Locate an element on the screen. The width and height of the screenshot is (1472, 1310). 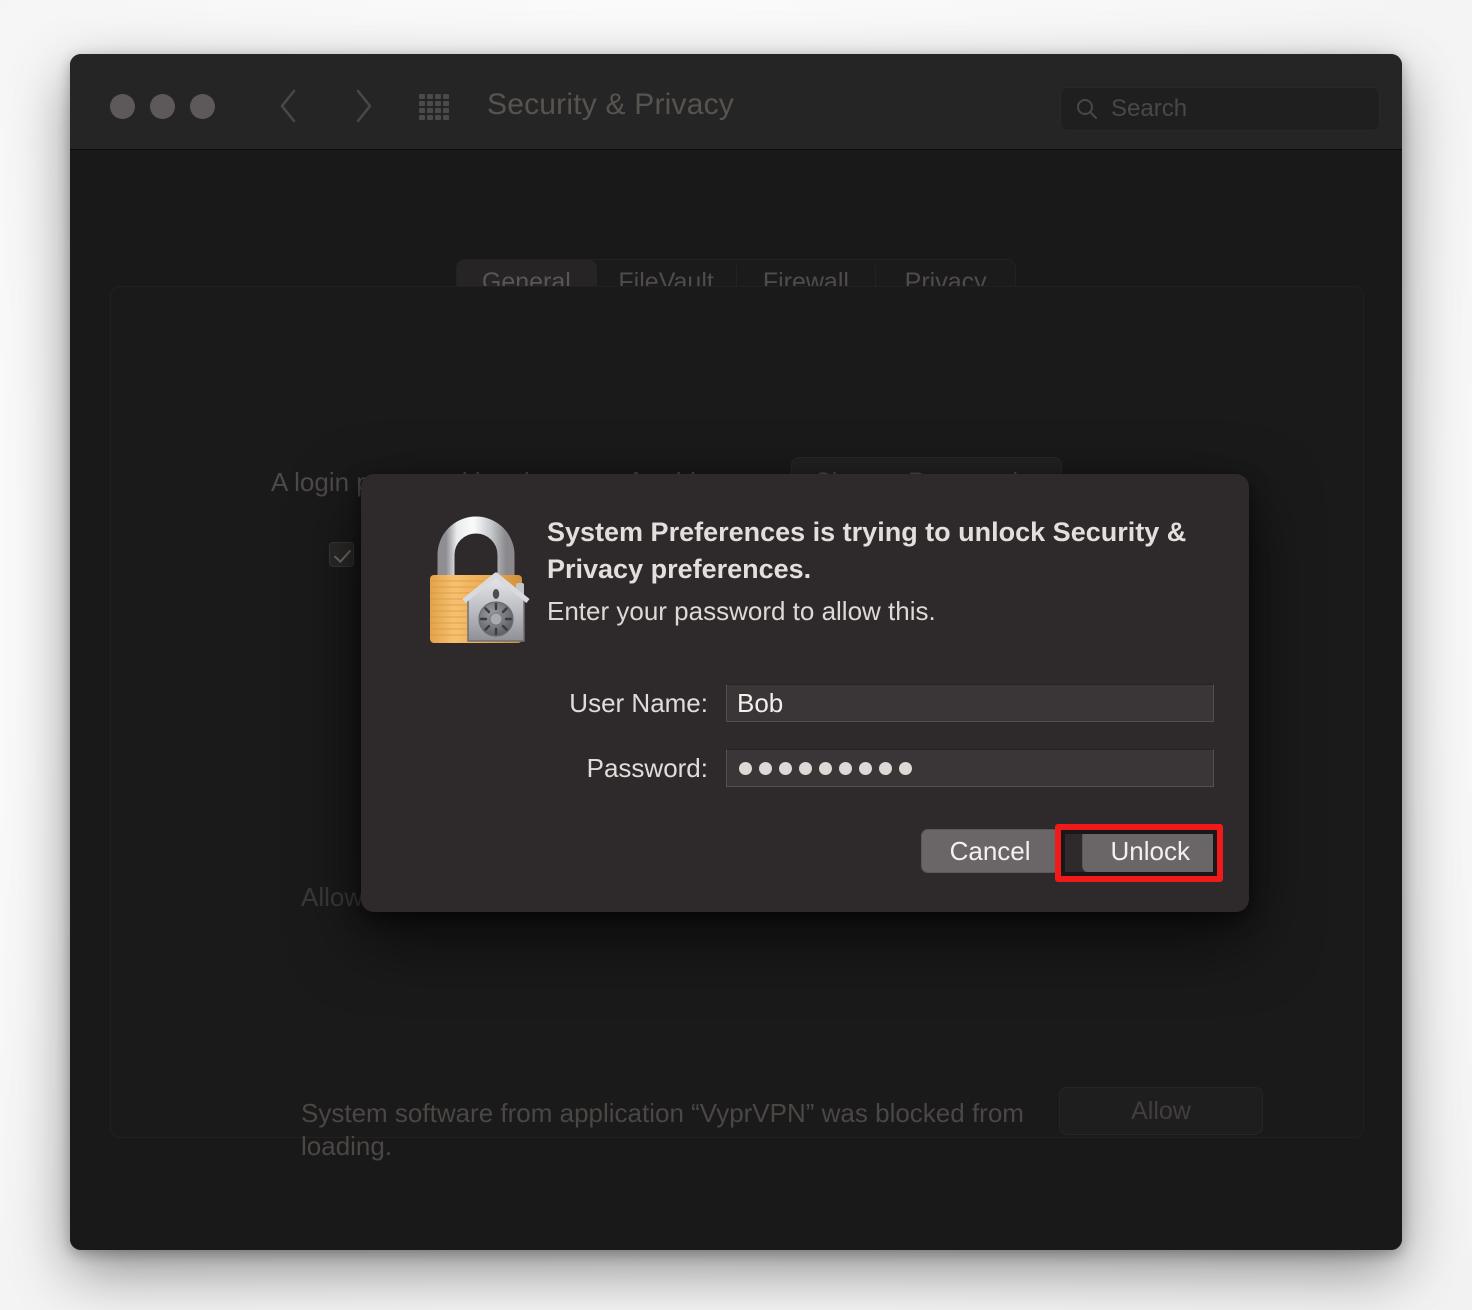
dialog-subtext: Enter your password to allow this. is located at coordinates (741, 611).